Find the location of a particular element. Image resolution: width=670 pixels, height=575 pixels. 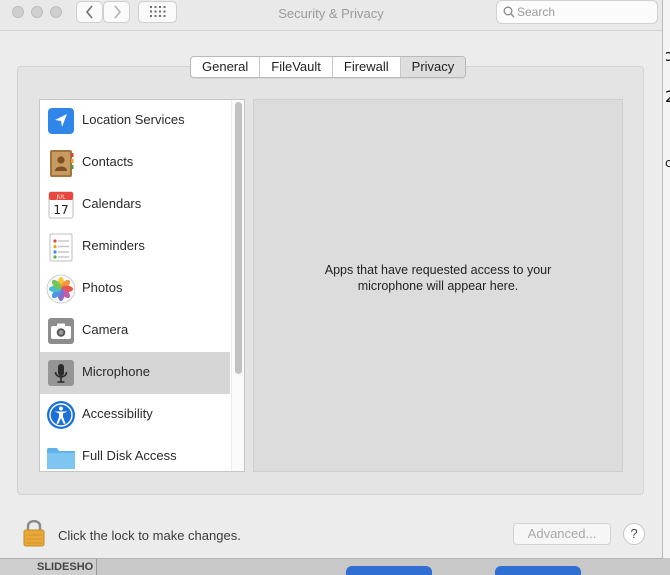

search-input is located at coordinates (585, 12).